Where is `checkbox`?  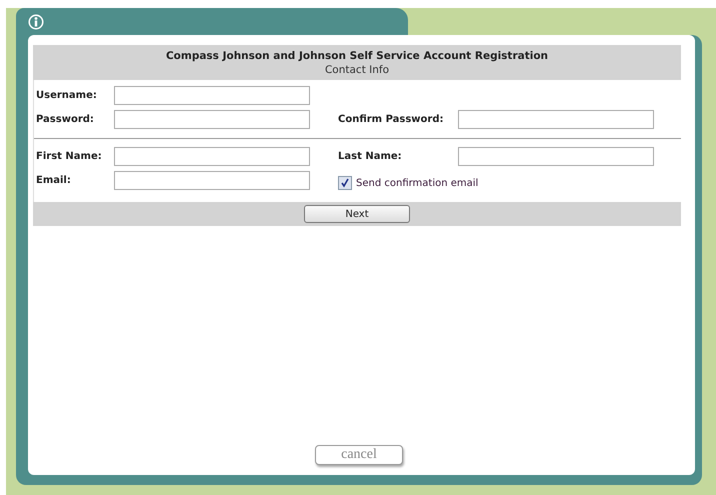 checkbox is located at coordinates (345, 183).